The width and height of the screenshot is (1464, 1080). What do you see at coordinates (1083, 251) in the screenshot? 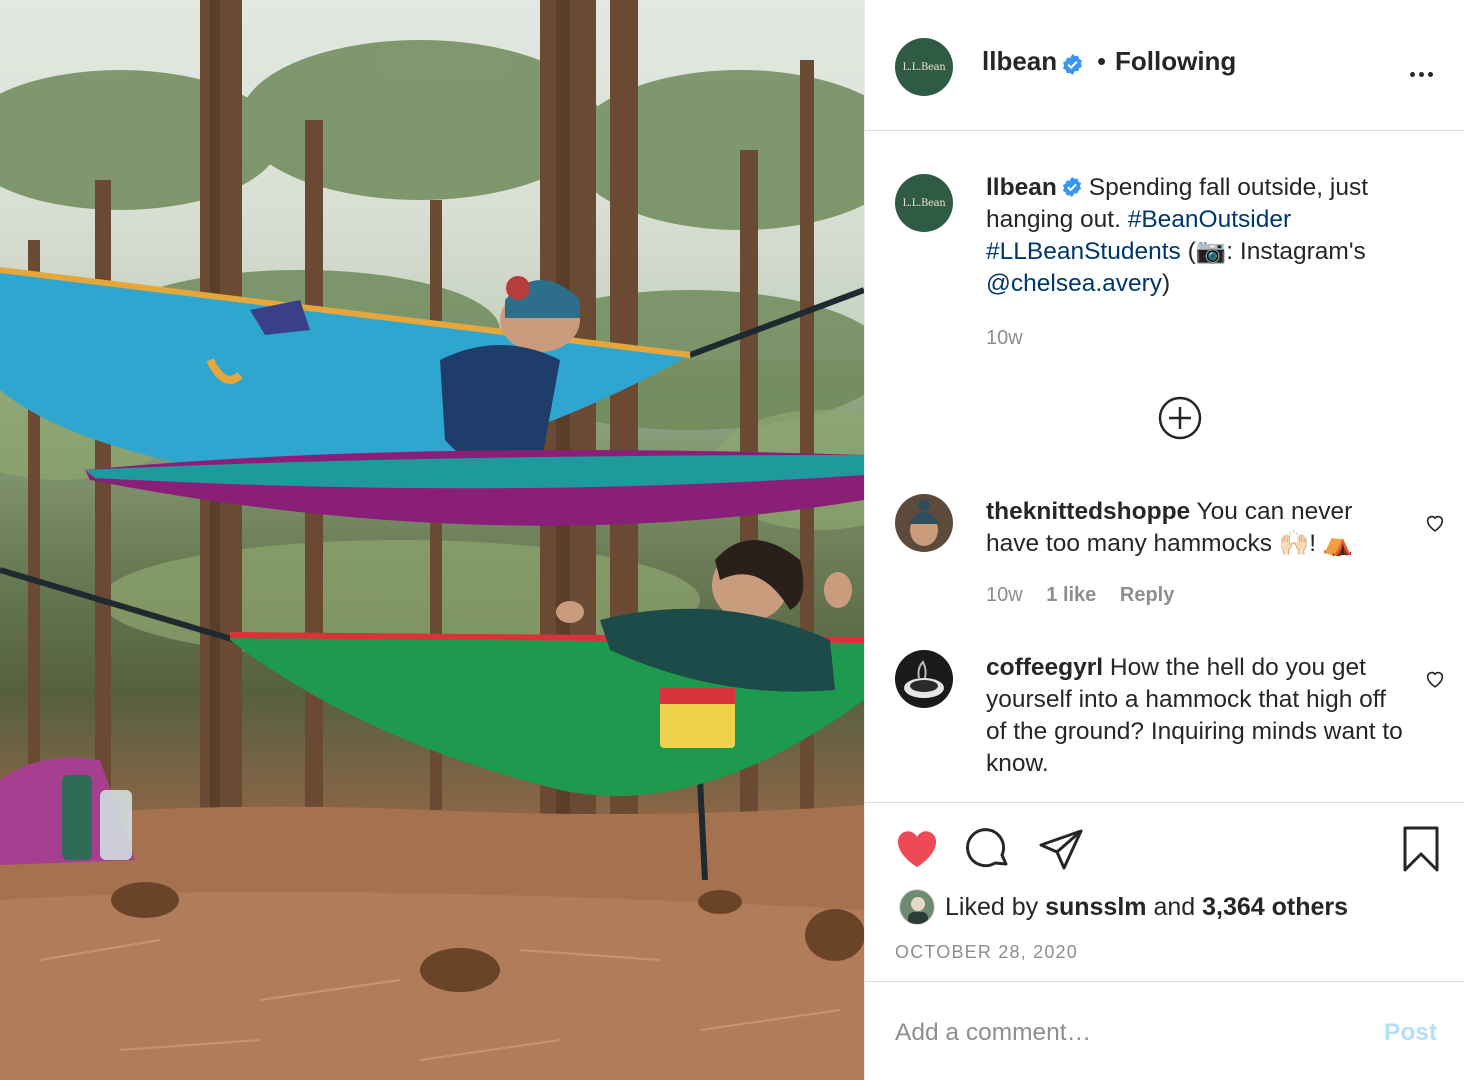
I see `hashtag-link: #LLBeanStudents` at bounding box center [1083, 251].